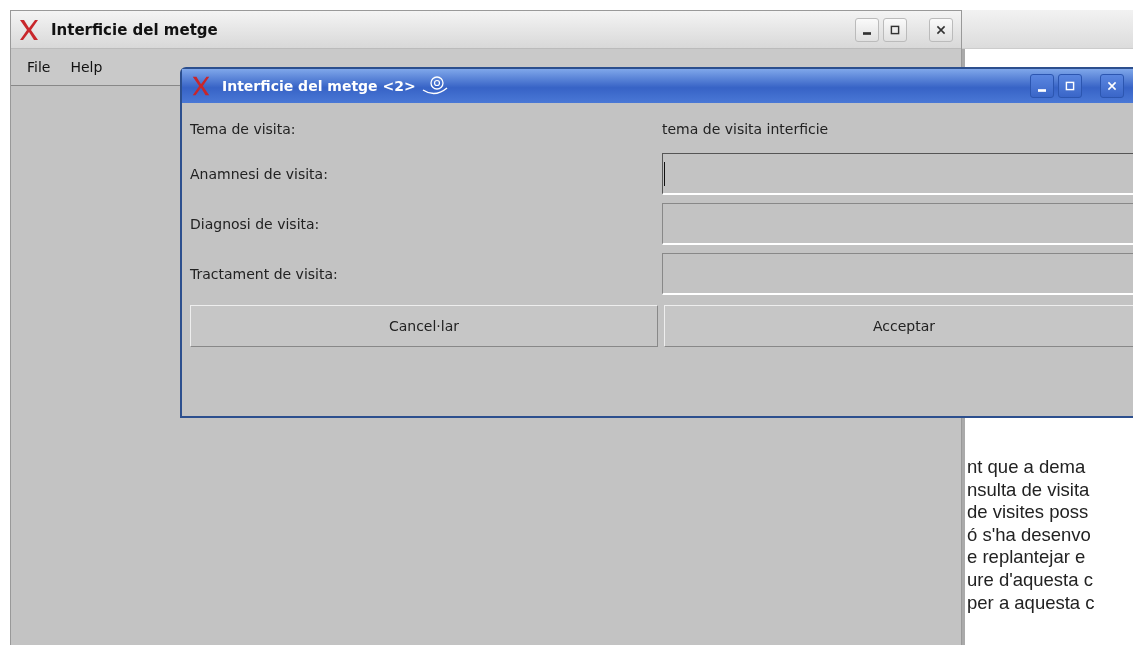 This screenshot has height=645, width=1133. What do you see at coordinates (243, 129) in the screenshot?
I see `field-label: Tema de visita:` at bounding box center [243, 129].